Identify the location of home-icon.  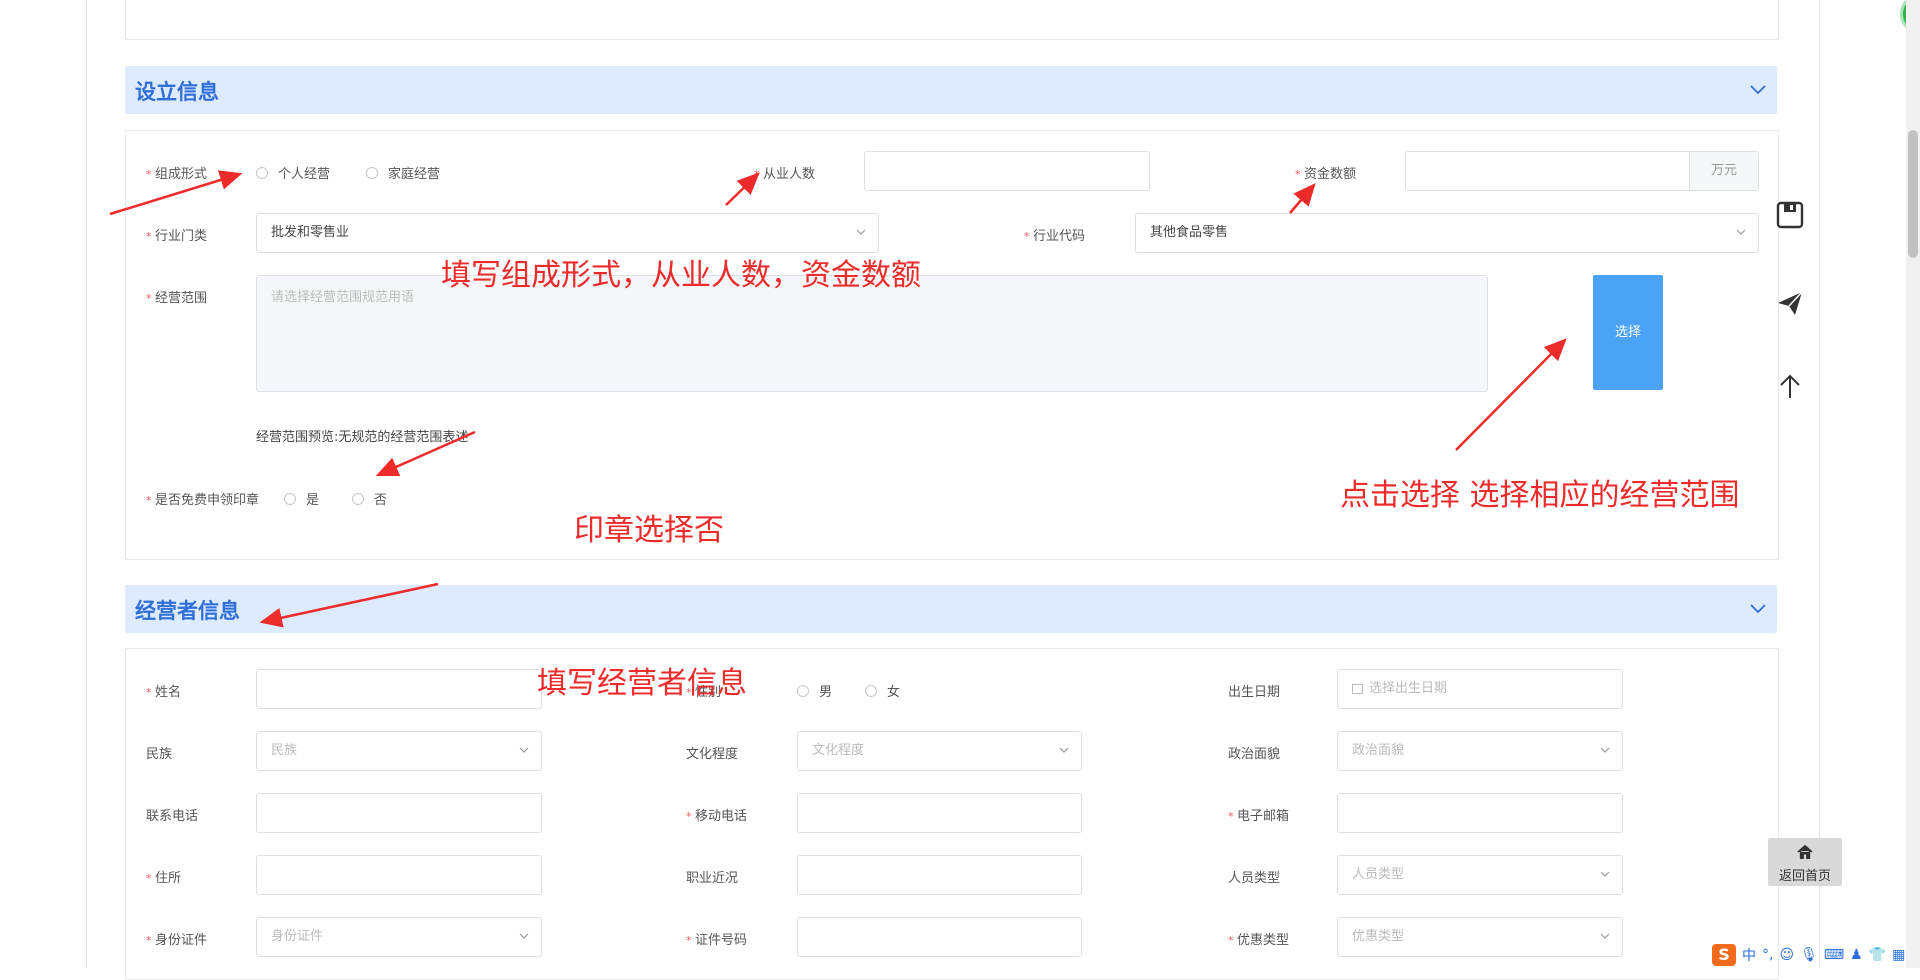
(1805, 851).